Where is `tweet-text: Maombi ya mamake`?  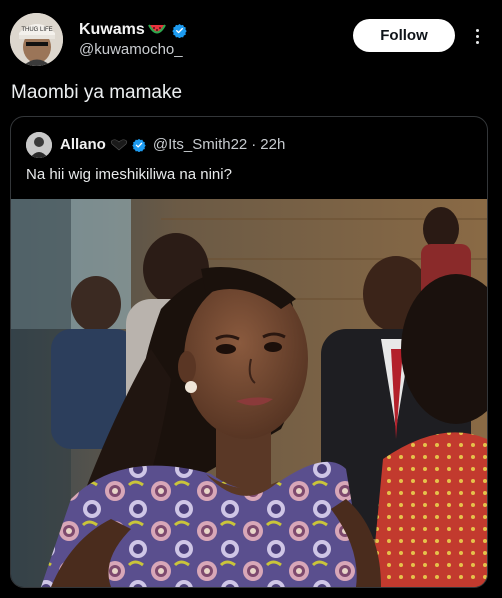
tweet-text: Maombi ya mamake is located at coordinates (97, 92).